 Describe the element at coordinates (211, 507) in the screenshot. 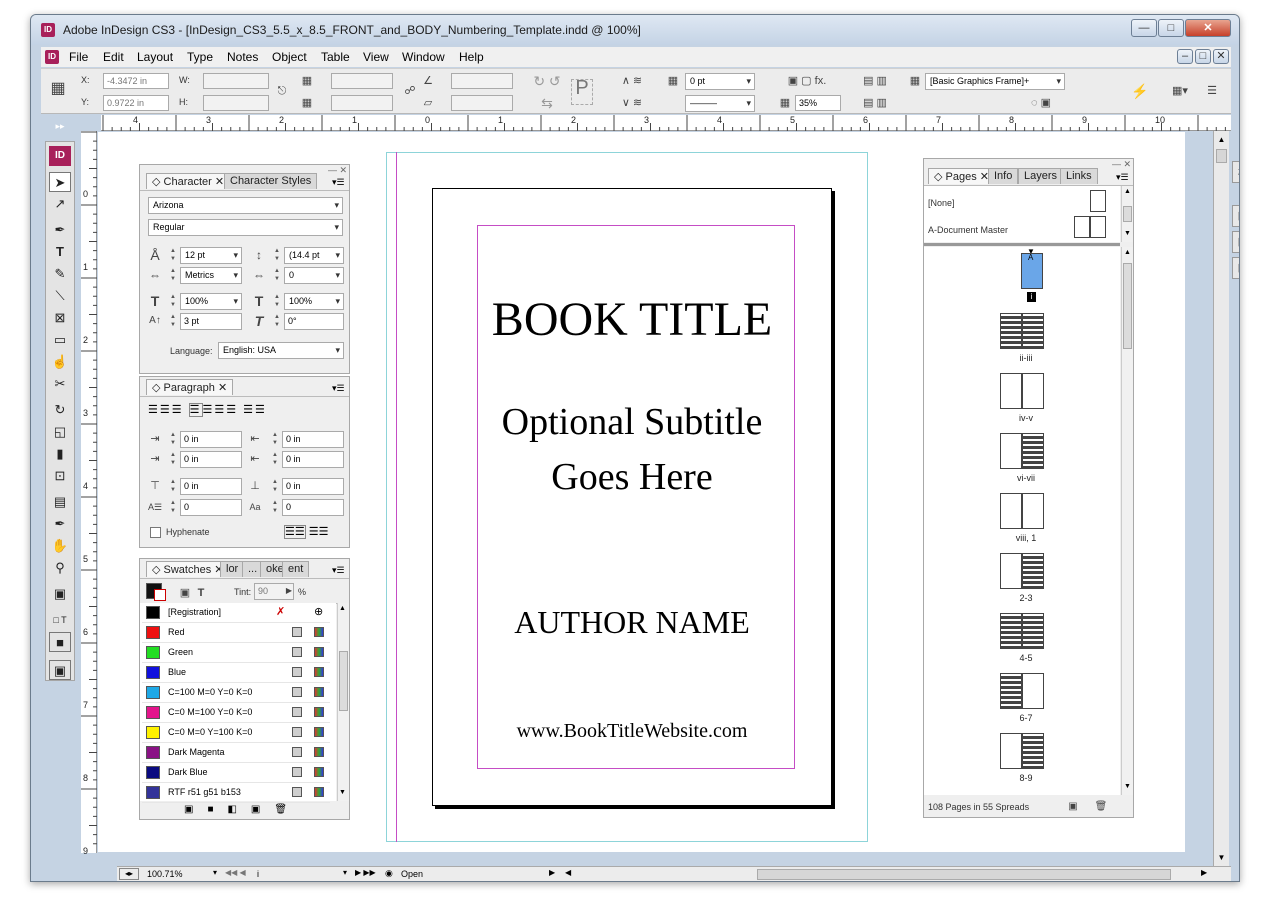

I see `drop-cap-lines-field: 0` at that location.